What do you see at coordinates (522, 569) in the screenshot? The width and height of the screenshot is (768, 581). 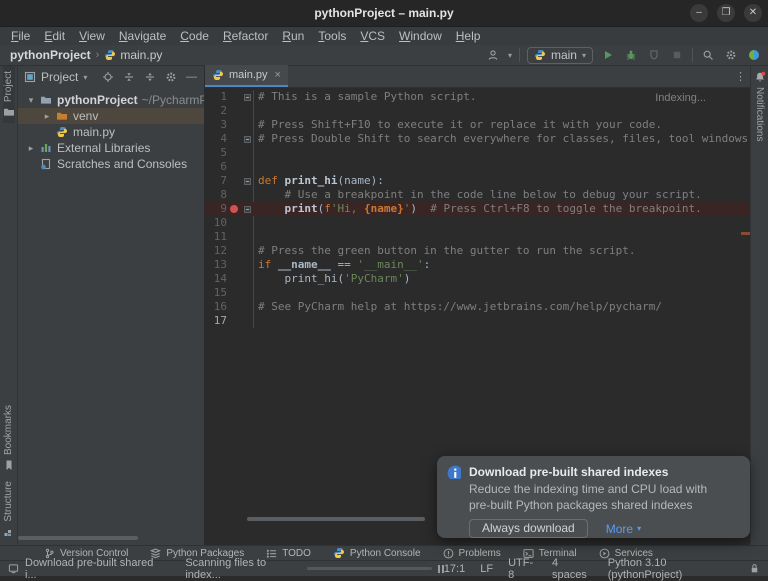 I see `file-encoding: UTF-8` at bounding box center [522, 569].